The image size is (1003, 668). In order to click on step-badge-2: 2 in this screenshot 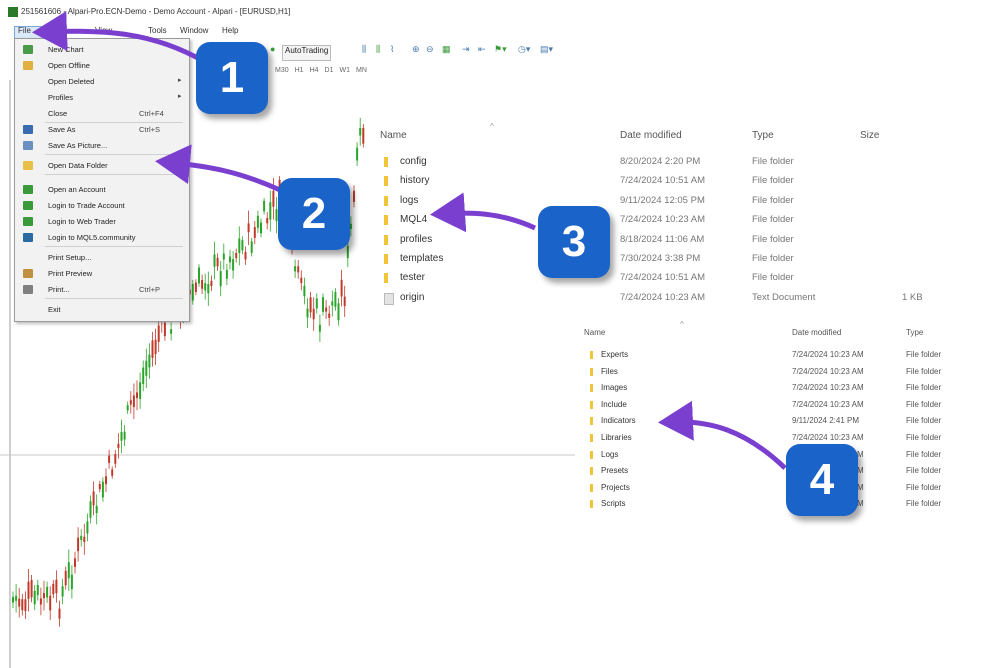, I will do `click(314, 214)`.